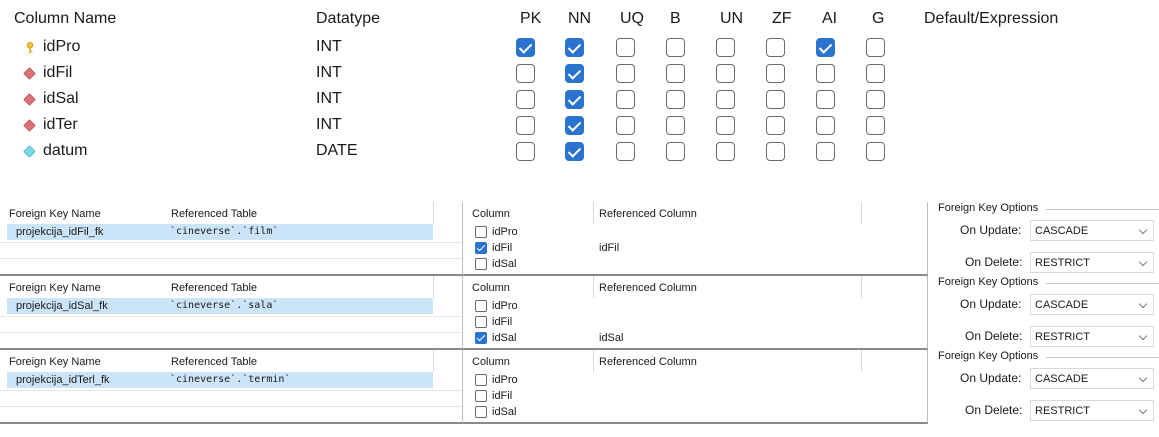 The image size is (1159, 437). I want to click on fk-row-selected: projekcija_idFil_fk `cineverse`.`film`, so click(220, 232).